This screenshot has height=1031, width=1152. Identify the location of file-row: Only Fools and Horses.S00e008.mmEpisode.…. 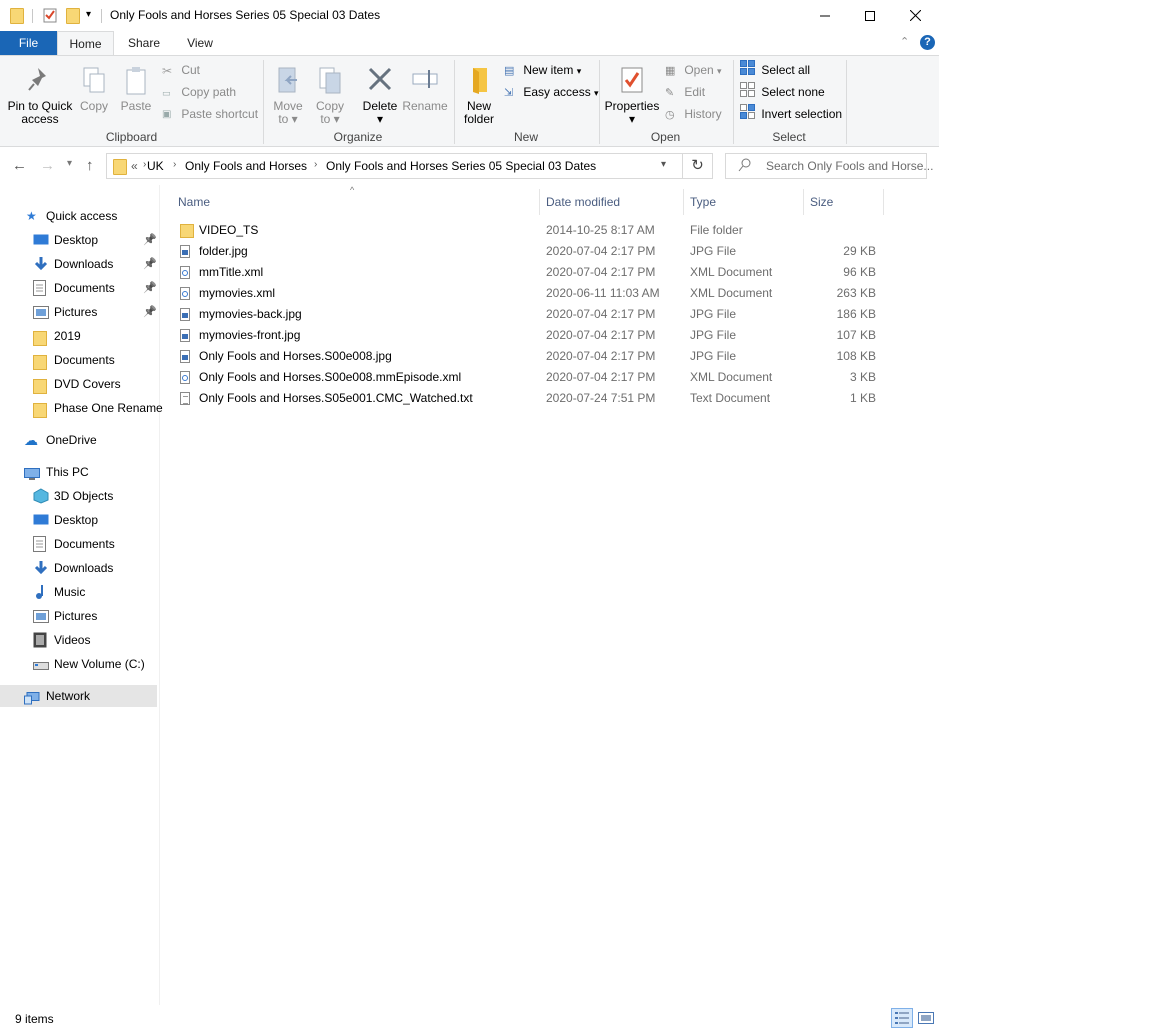
(531, 377).